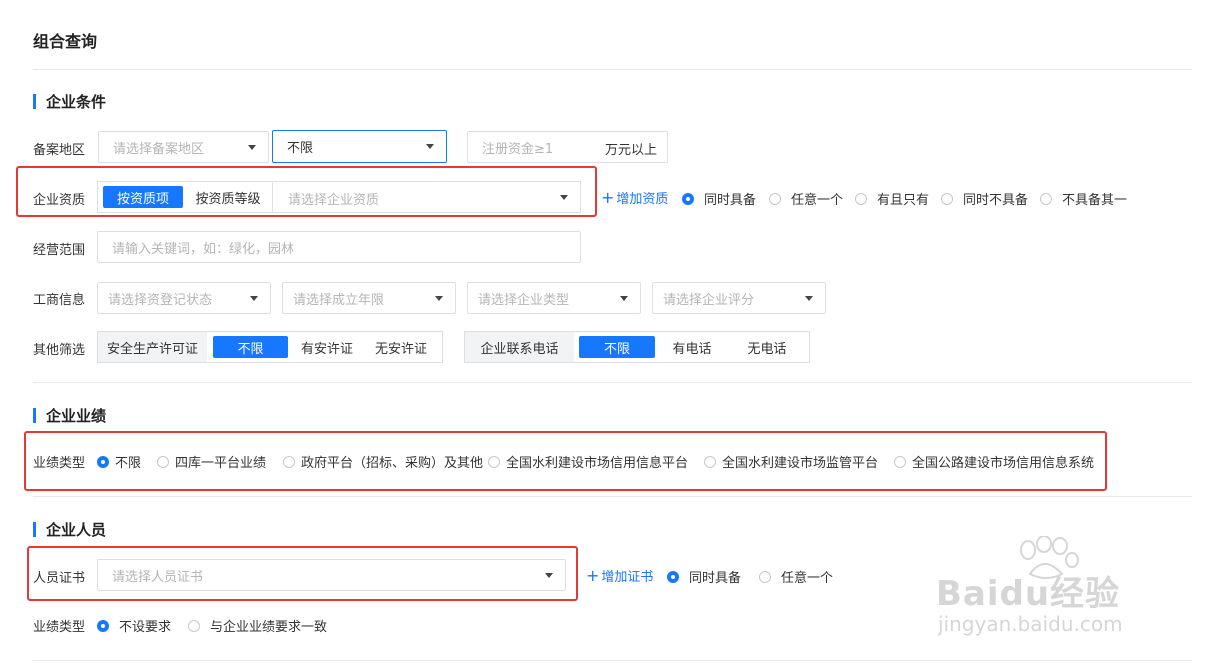 Image resolution: width=1221 pixels, height=669 pixels. What do you see at coordinates (159, 149) in the screenshot?
I see `region-placeholder: 请选择备案地区` at bounding box center [159, 149].